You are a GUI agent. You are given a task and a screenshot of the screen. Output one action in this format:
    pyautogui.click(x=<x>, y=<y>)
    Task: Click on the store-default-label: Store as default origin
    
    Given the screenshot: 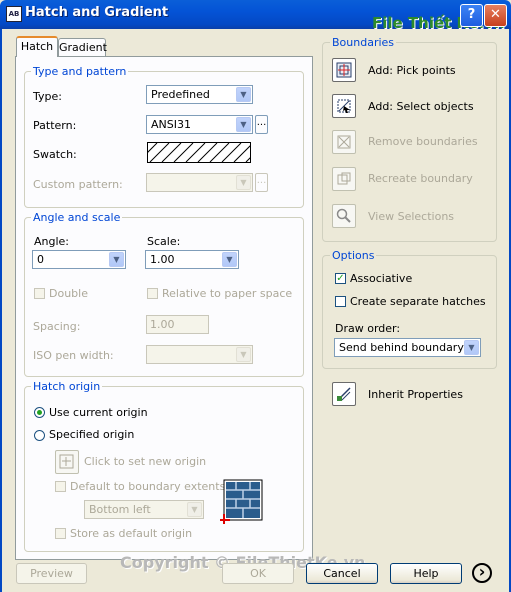 What is the action you would take?
    pyautogui.click(x=131, y=533)
    